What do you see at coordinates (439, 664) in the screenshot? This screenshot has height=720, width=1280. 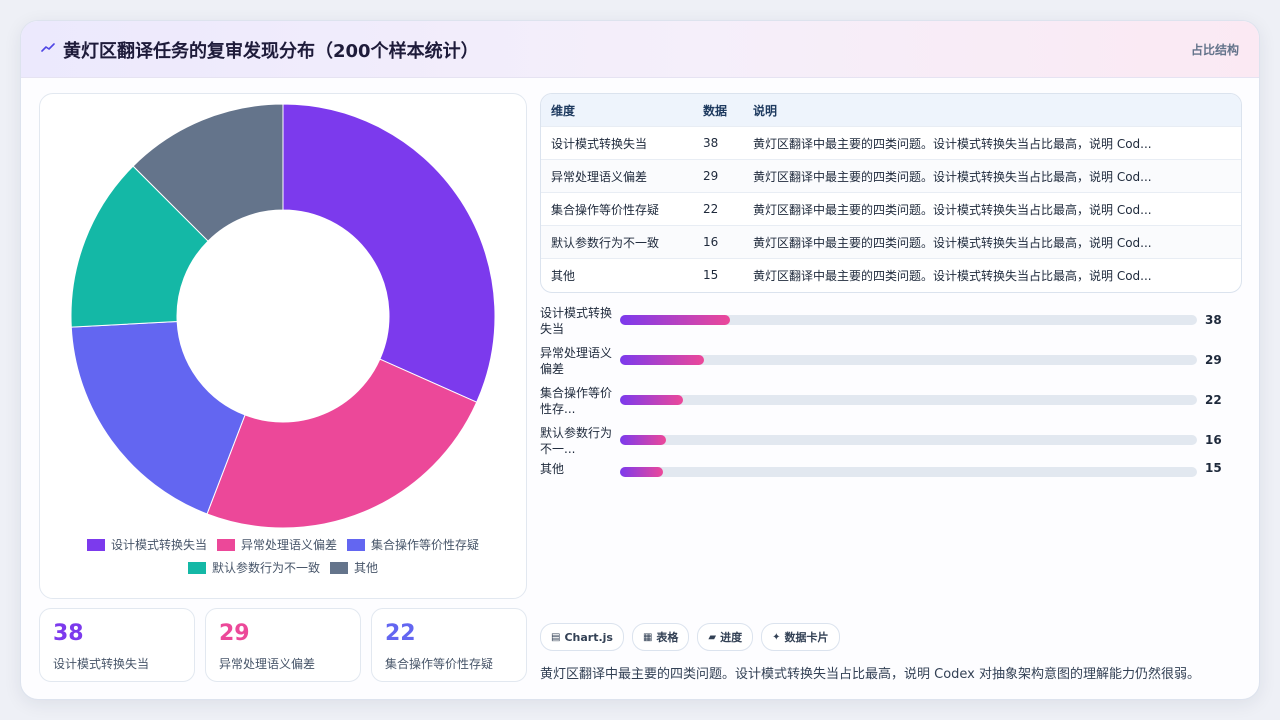 I see `stat-label: 集合操作等价性存疑` at bounding box center [439, 664].